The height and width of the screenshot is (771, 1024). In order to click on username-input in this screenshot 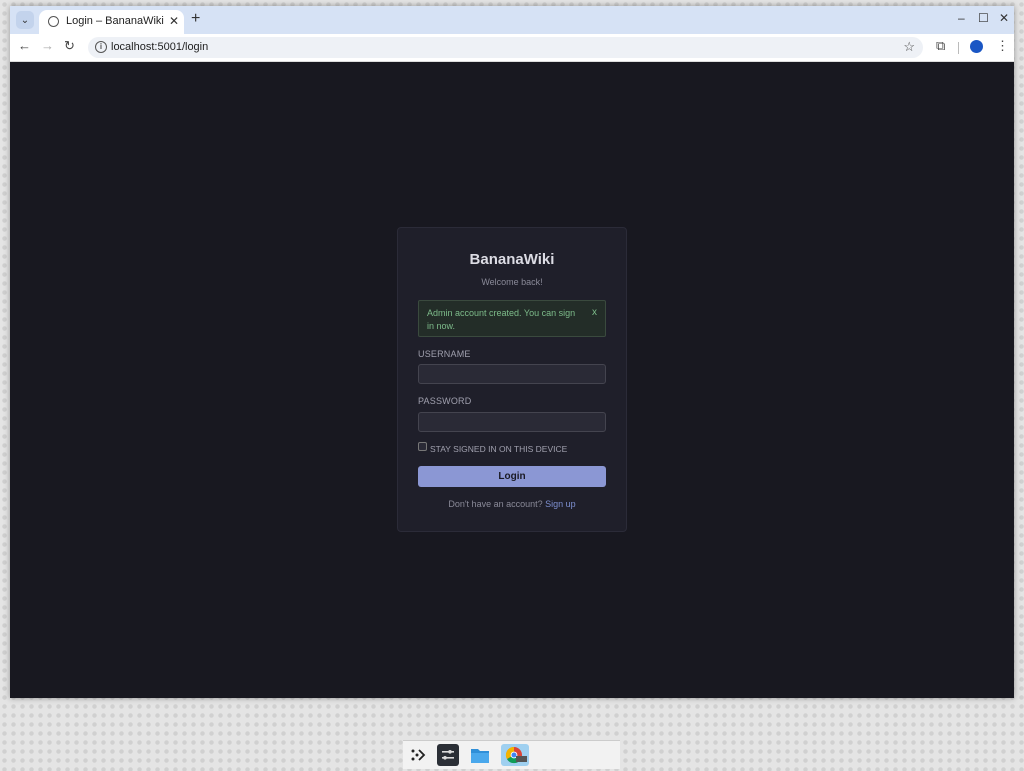, I will do `click(512, 374)`.